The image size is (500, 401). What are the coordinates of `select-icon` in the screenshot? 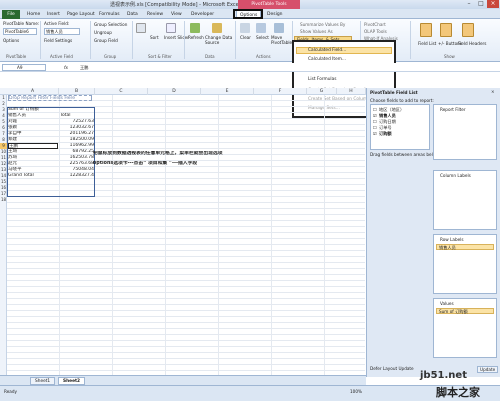 It's located at (261, 28).